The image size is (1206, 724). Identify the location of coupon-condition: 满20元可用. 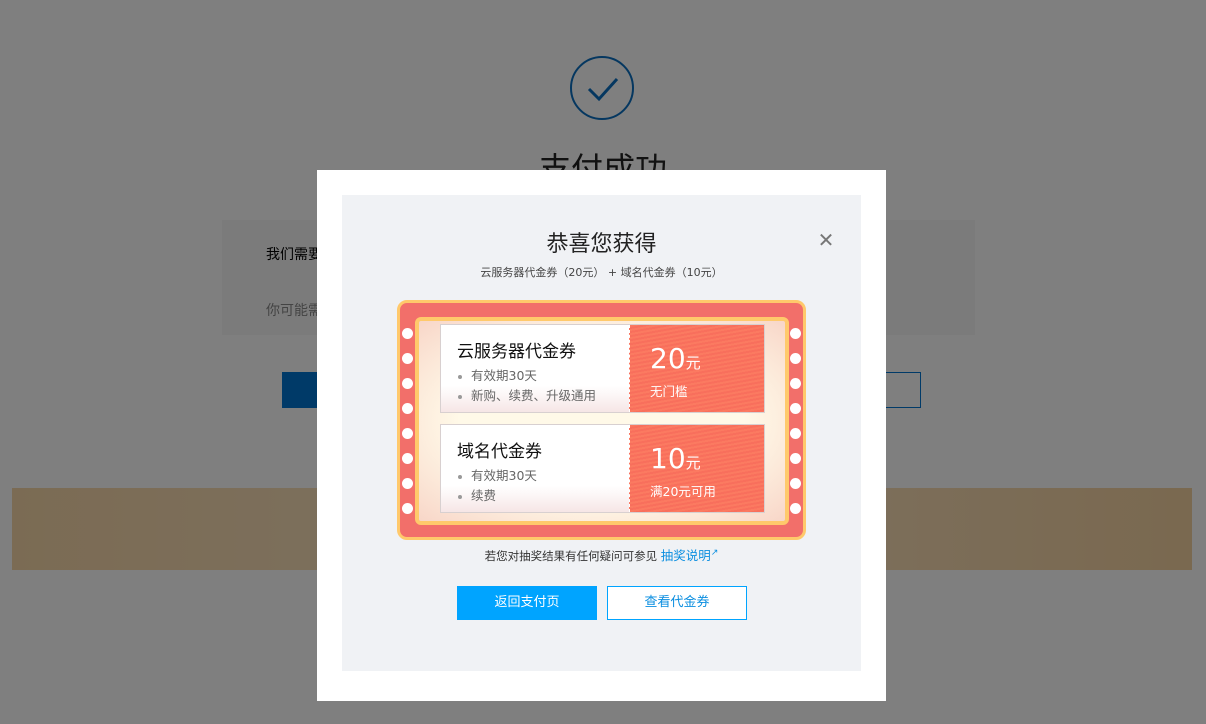
(683, 491).